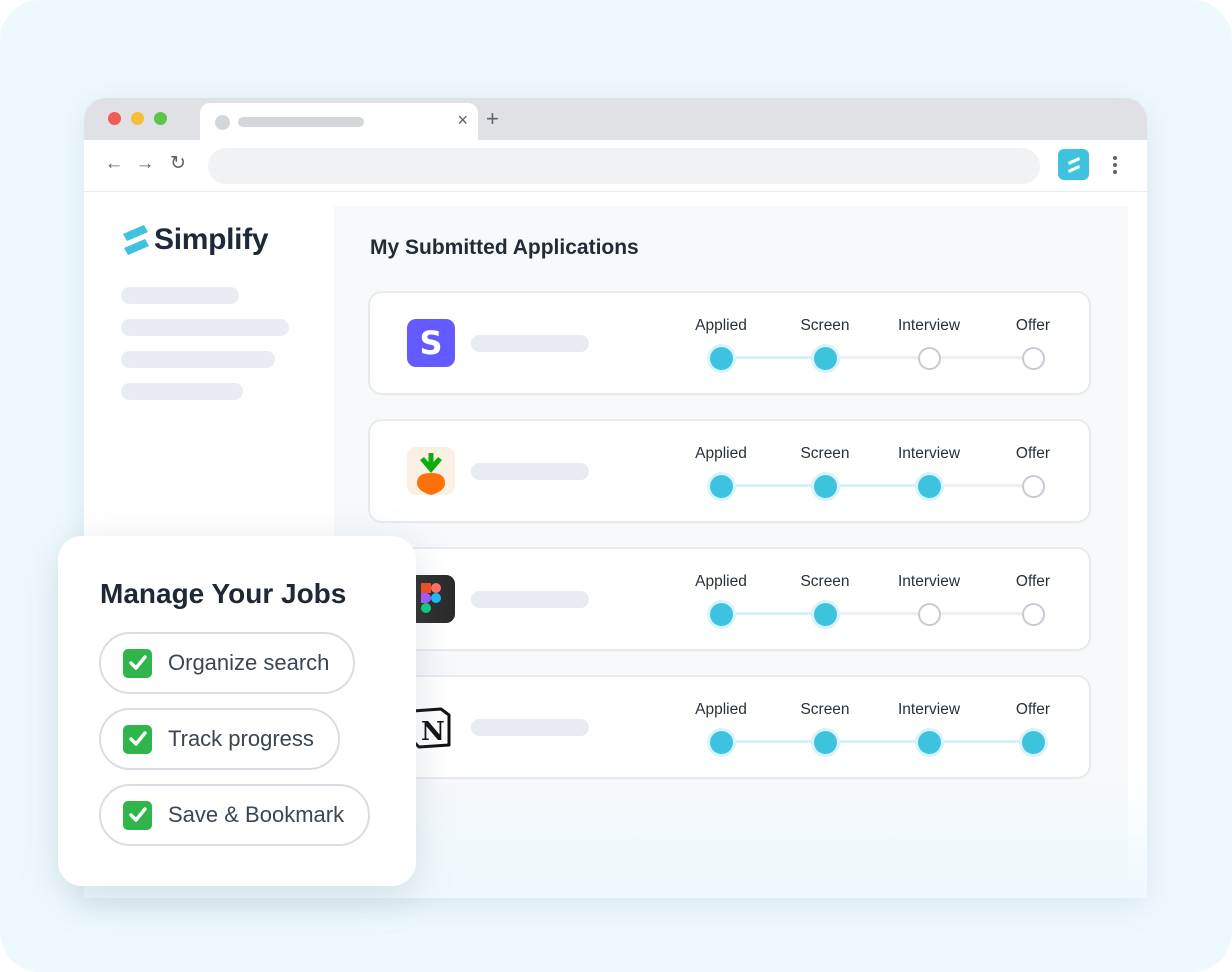 This screenshot has width=1232, height=972. I want to click on maximize-window-button, so click(160, 118).